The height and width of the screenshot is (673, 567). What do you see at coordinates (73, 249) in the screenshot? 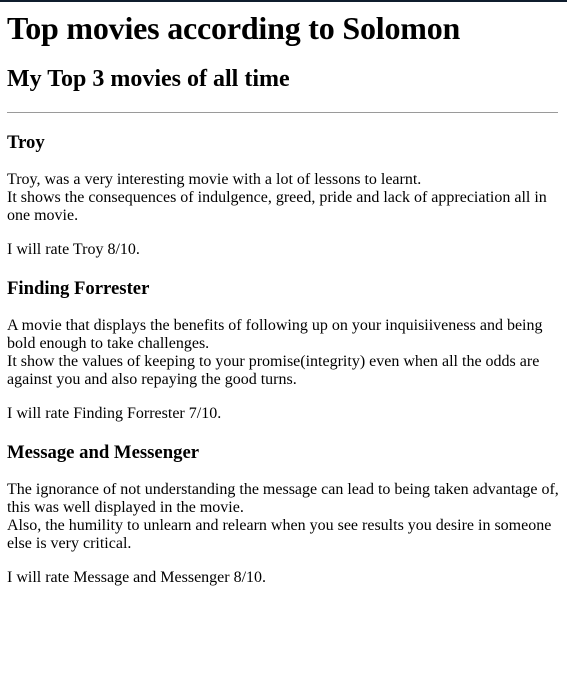
I see `movie-rating: I will rate Troy 8/10.` at bounding box center [73, 249].